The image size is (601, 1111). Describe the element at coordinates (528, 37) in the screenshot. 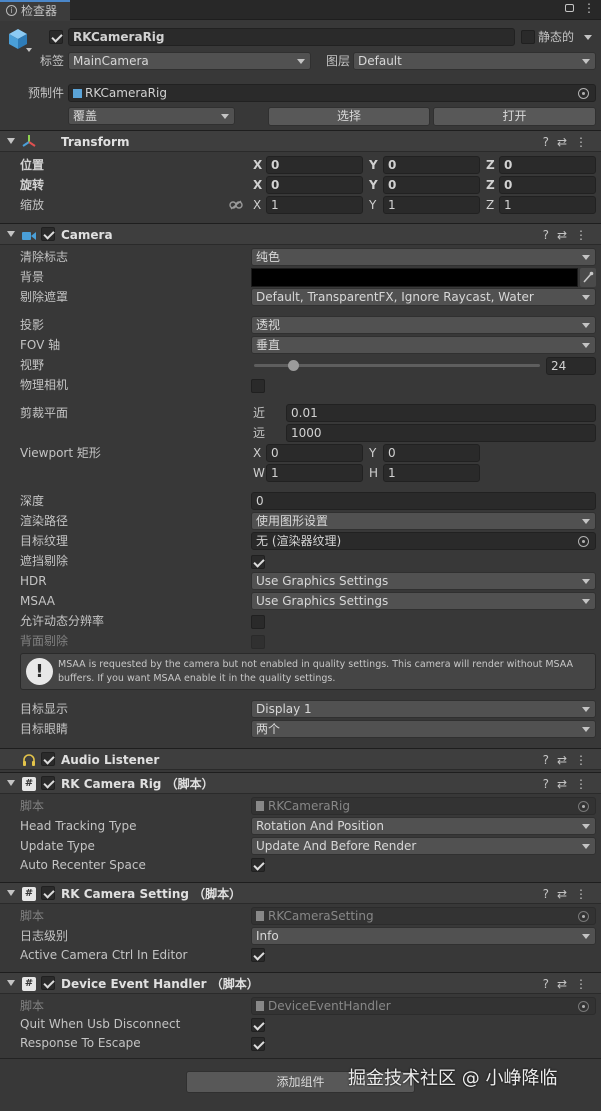

I see `static-checkbox` at that location.